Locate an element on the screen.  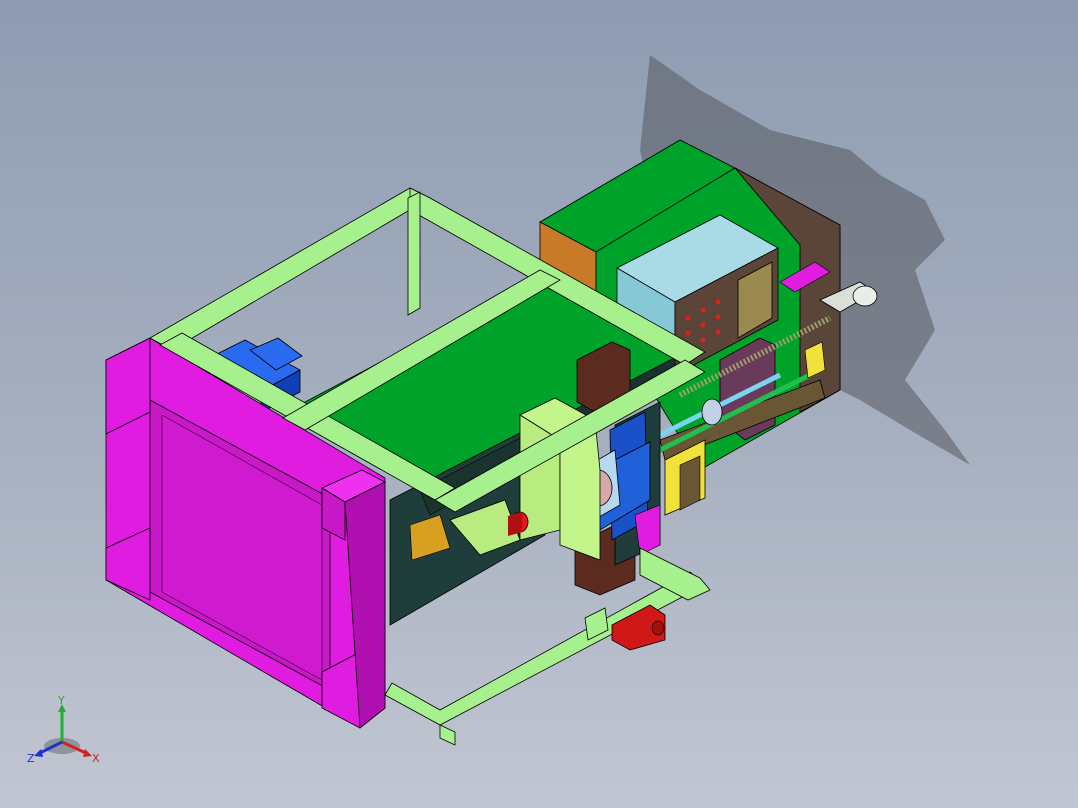
z-arrow-icon is located at coordinates (38, 753).